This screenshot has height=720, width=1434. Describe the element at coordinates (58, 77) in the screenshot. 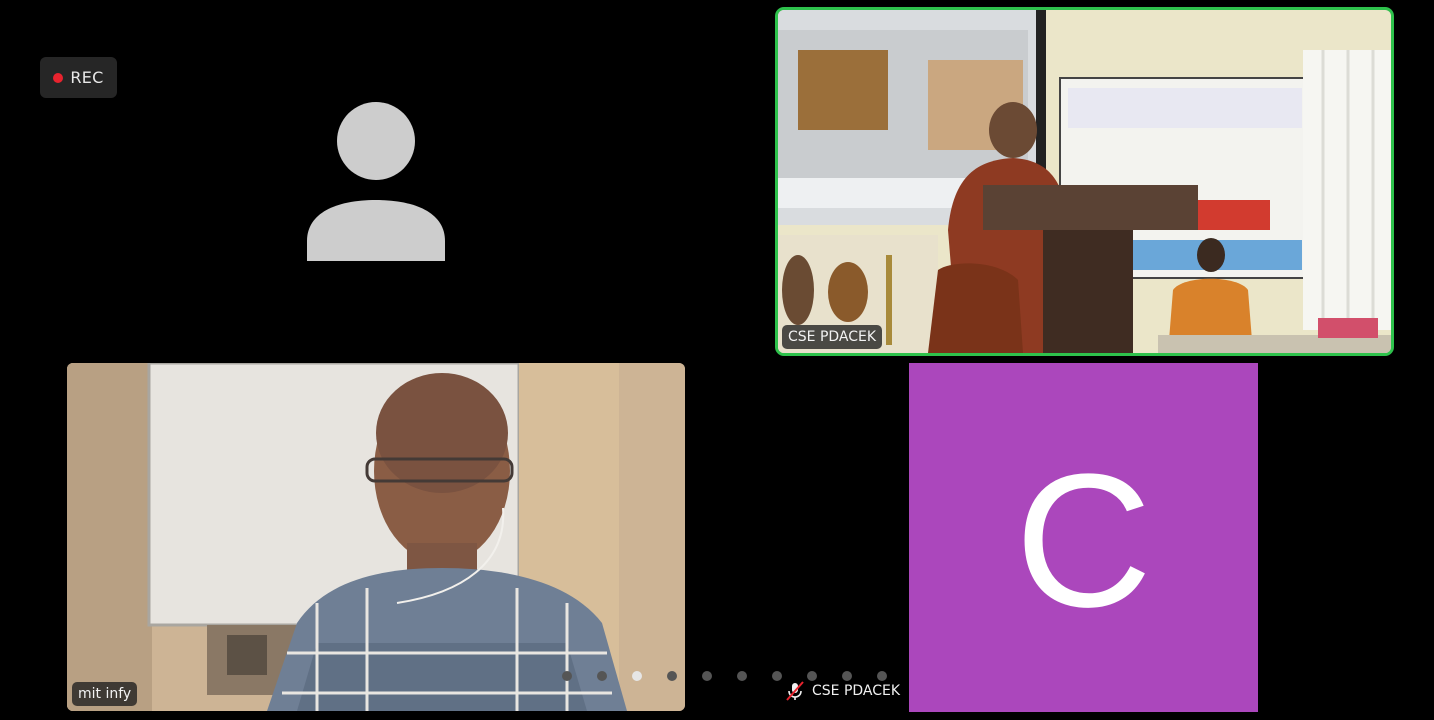

I see `record-dot-icon` at that location.